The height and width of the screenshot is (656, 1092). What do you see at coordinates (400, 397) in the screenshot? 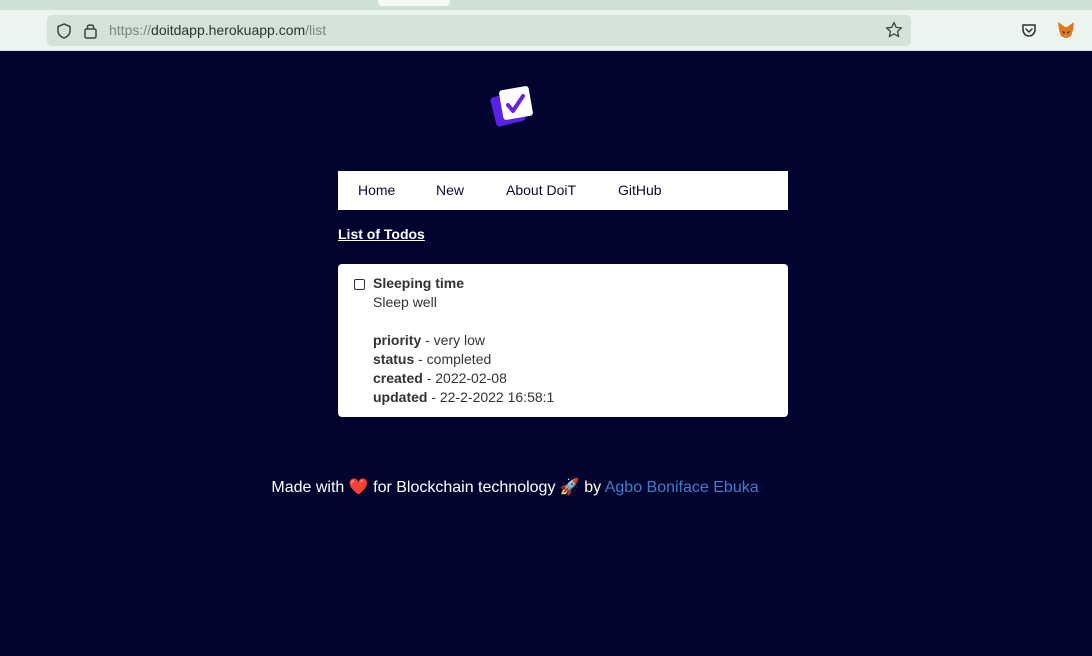
I see `updated-label: updated` at bounding box center [400, 397].